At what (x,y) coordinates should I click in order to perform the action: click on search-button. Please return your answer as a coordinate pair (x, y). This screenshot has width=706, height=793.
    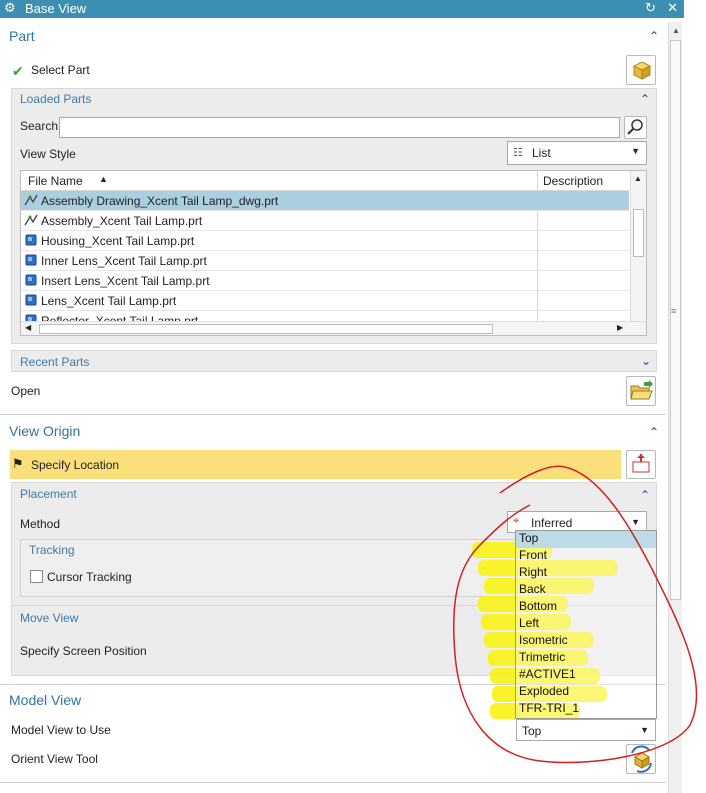
    Looking at the image, I should click on (635, 127).